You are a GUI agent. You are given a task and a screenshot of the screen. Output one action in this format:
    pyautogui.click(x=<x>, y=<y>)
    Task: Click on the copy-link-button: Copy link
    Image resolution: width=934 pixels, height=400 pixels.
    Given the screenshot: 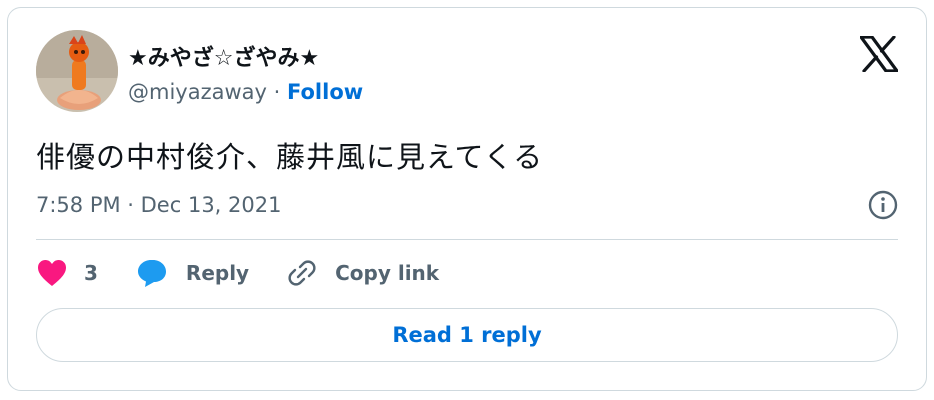 What is the action you would take?
    pyautogui.click(x=363, y=273)
    